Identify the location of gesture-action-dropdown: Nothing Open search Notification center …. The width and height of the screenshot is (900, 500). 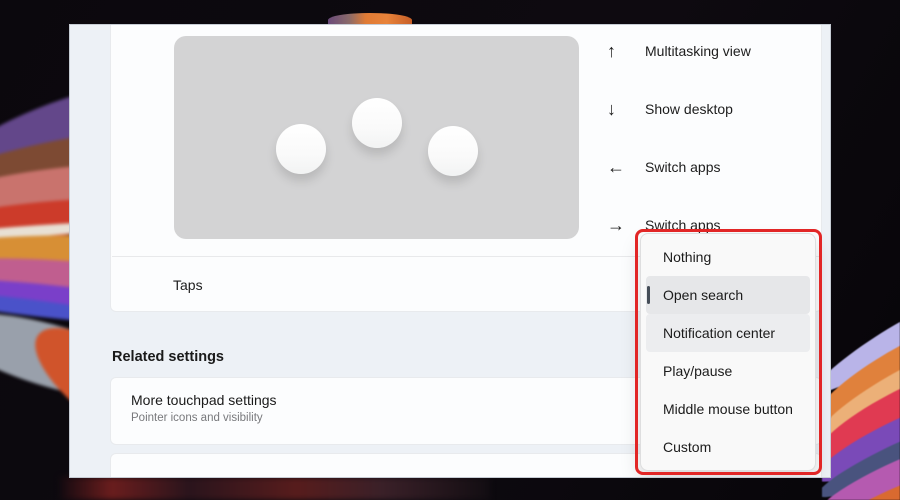
(728, 352).